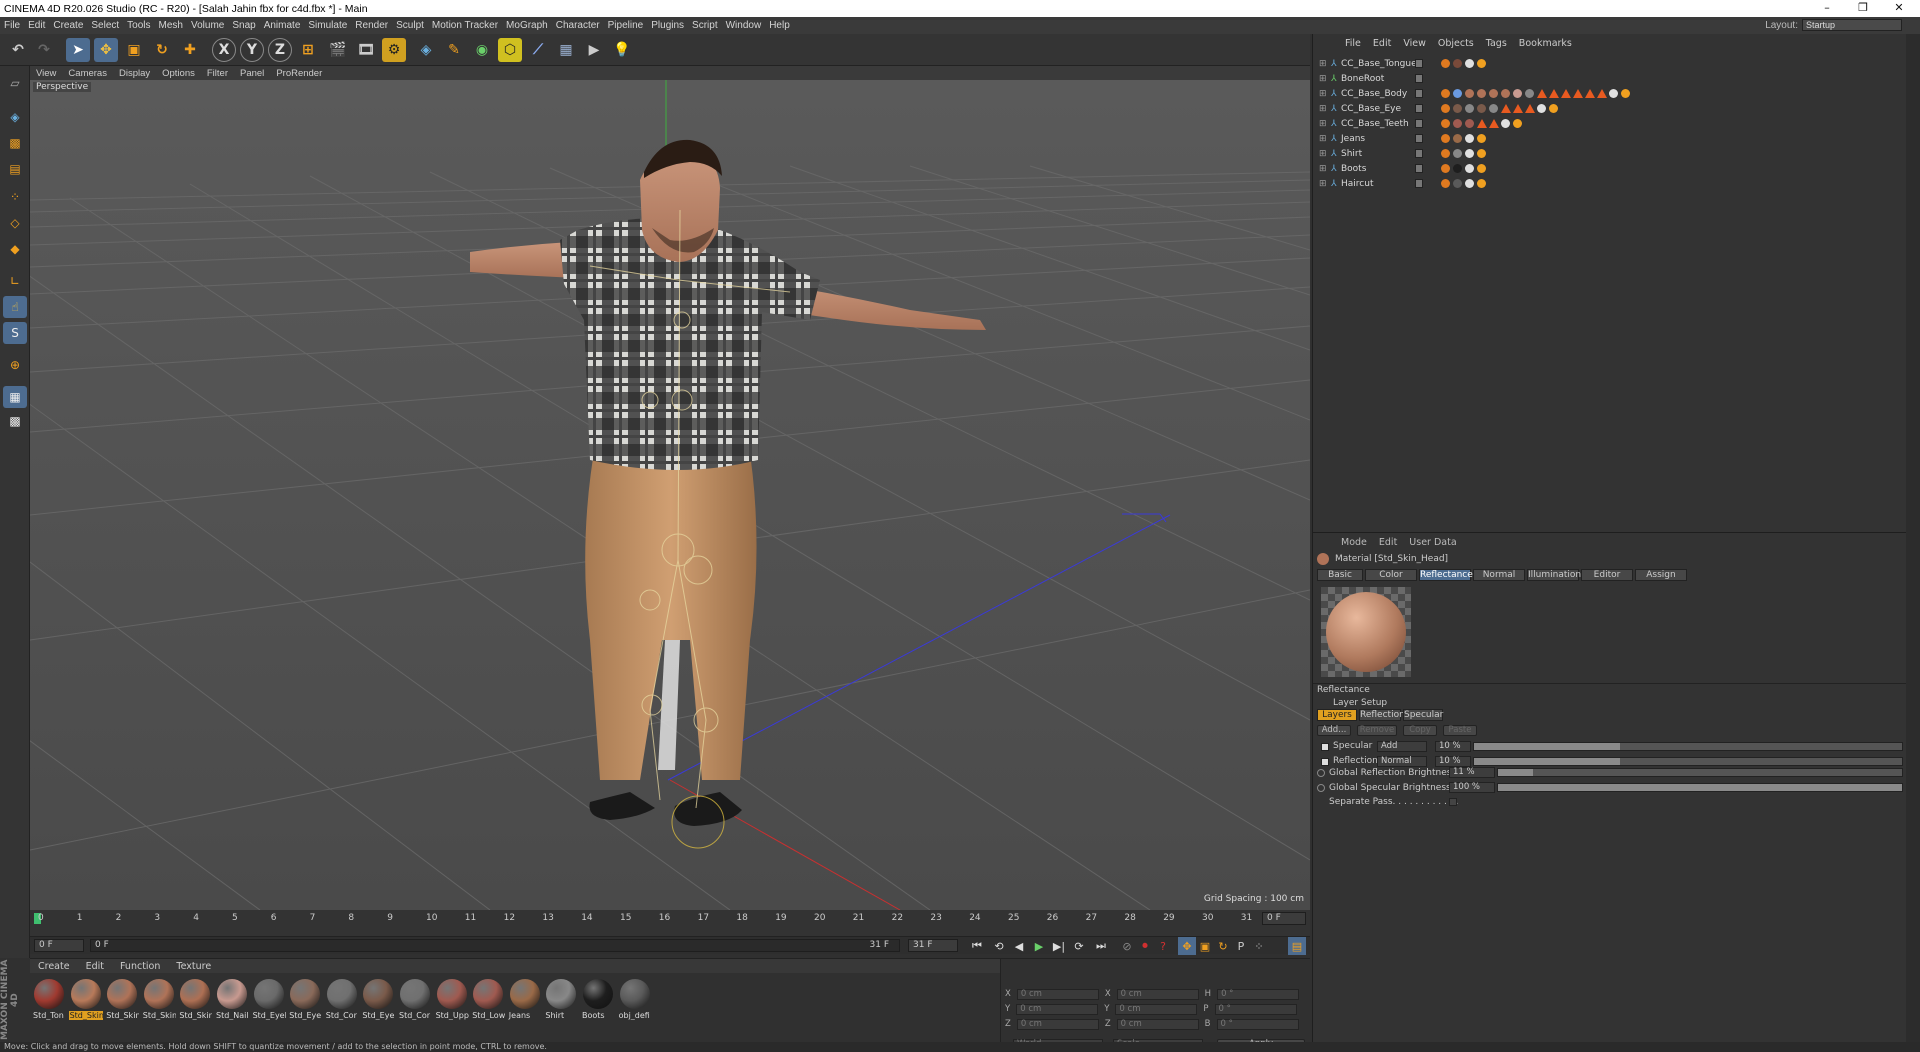 This screenshot has height=1052, width=1920. Describe the element at coordinates (1420, 730) in the screenshot. I see `copy-layer-button: Copy` at that location.